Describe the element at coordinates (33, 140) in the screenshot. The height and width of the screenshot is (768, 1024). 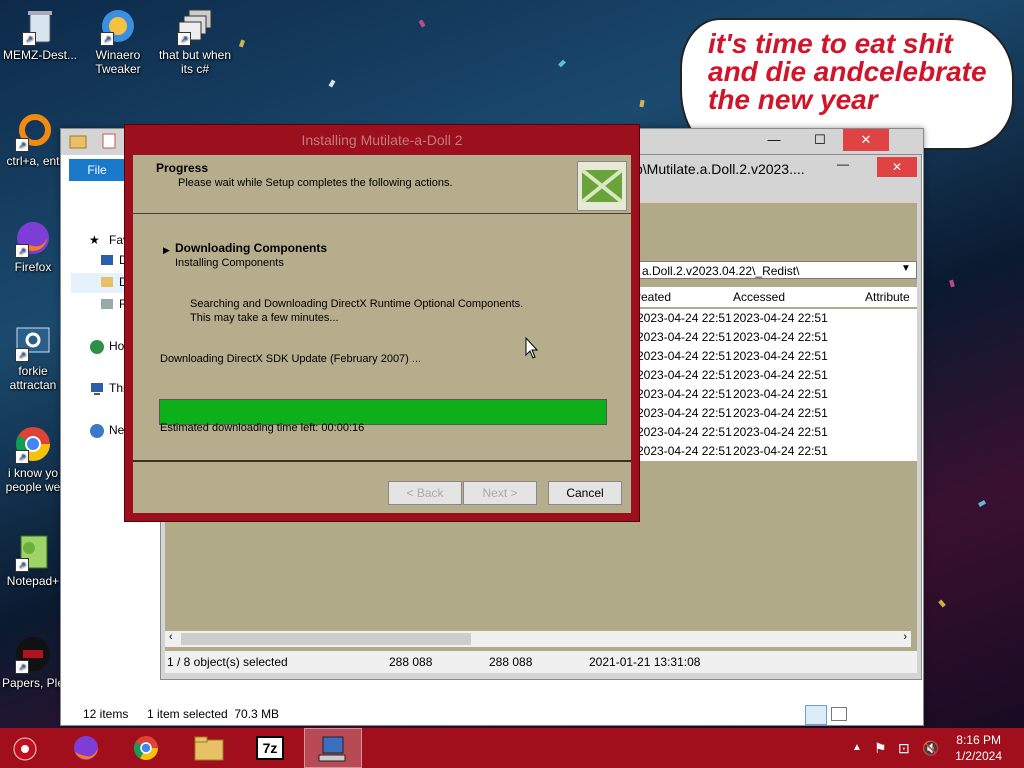
I see `desktop-icon-ctrl-a: ↗ ctrl+a, ent` at that location.